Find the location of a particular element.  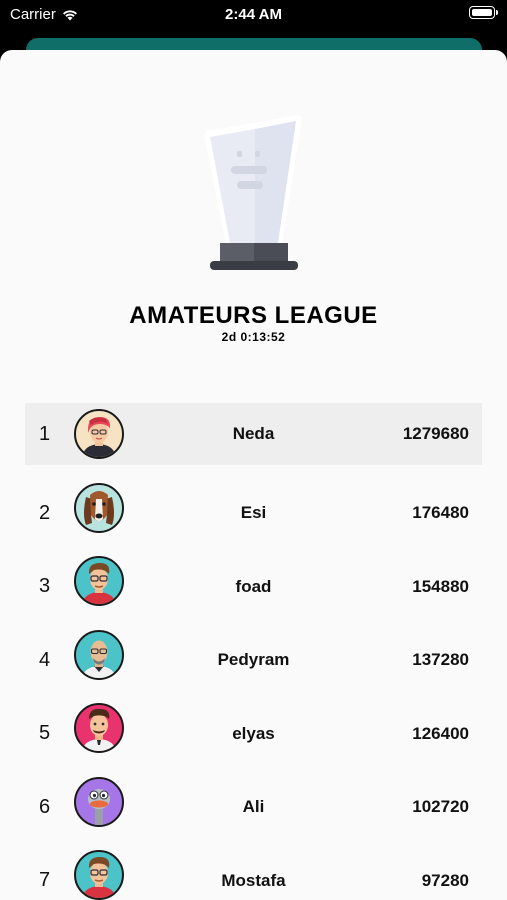

player-score: 137280 is located at coordinates (440, 660).